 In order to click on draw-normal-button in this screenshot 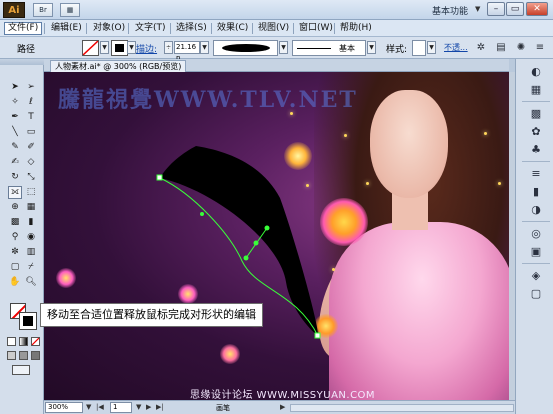, I will do `click(11, 355)`.